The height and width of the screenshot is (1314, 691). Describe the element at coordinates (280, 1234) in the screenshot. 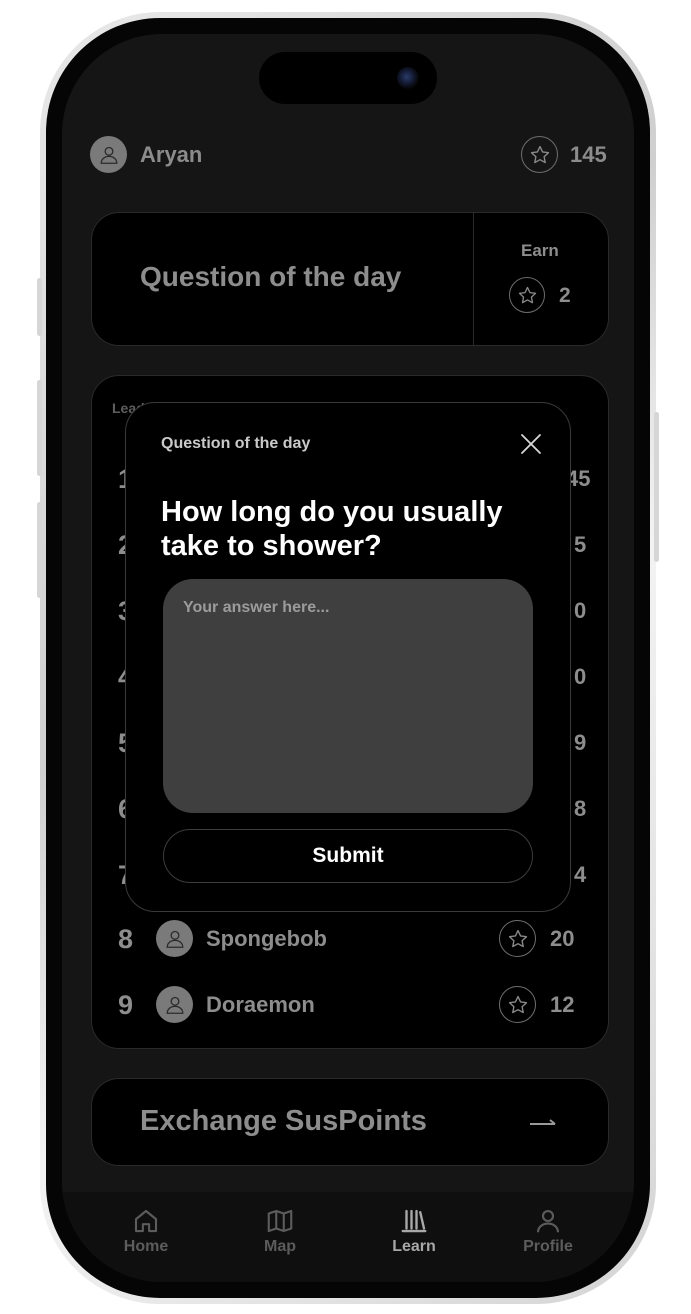

I see `tab-map: Map` at that location.